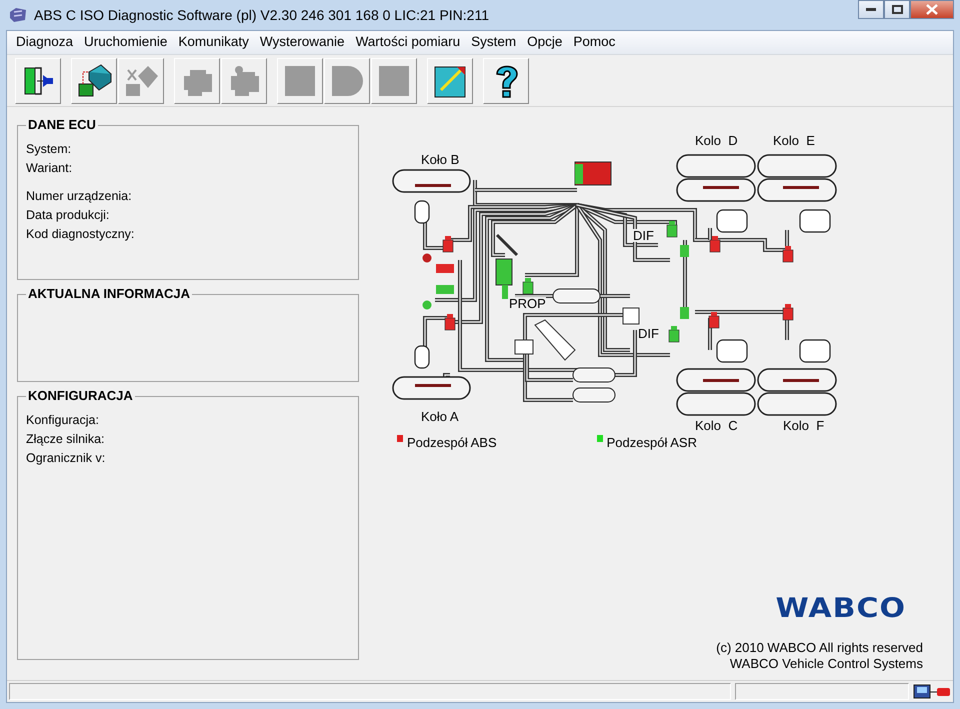 This screenshot has height=709, width=960. I want to click on menu-item: System, so click(494, 42).